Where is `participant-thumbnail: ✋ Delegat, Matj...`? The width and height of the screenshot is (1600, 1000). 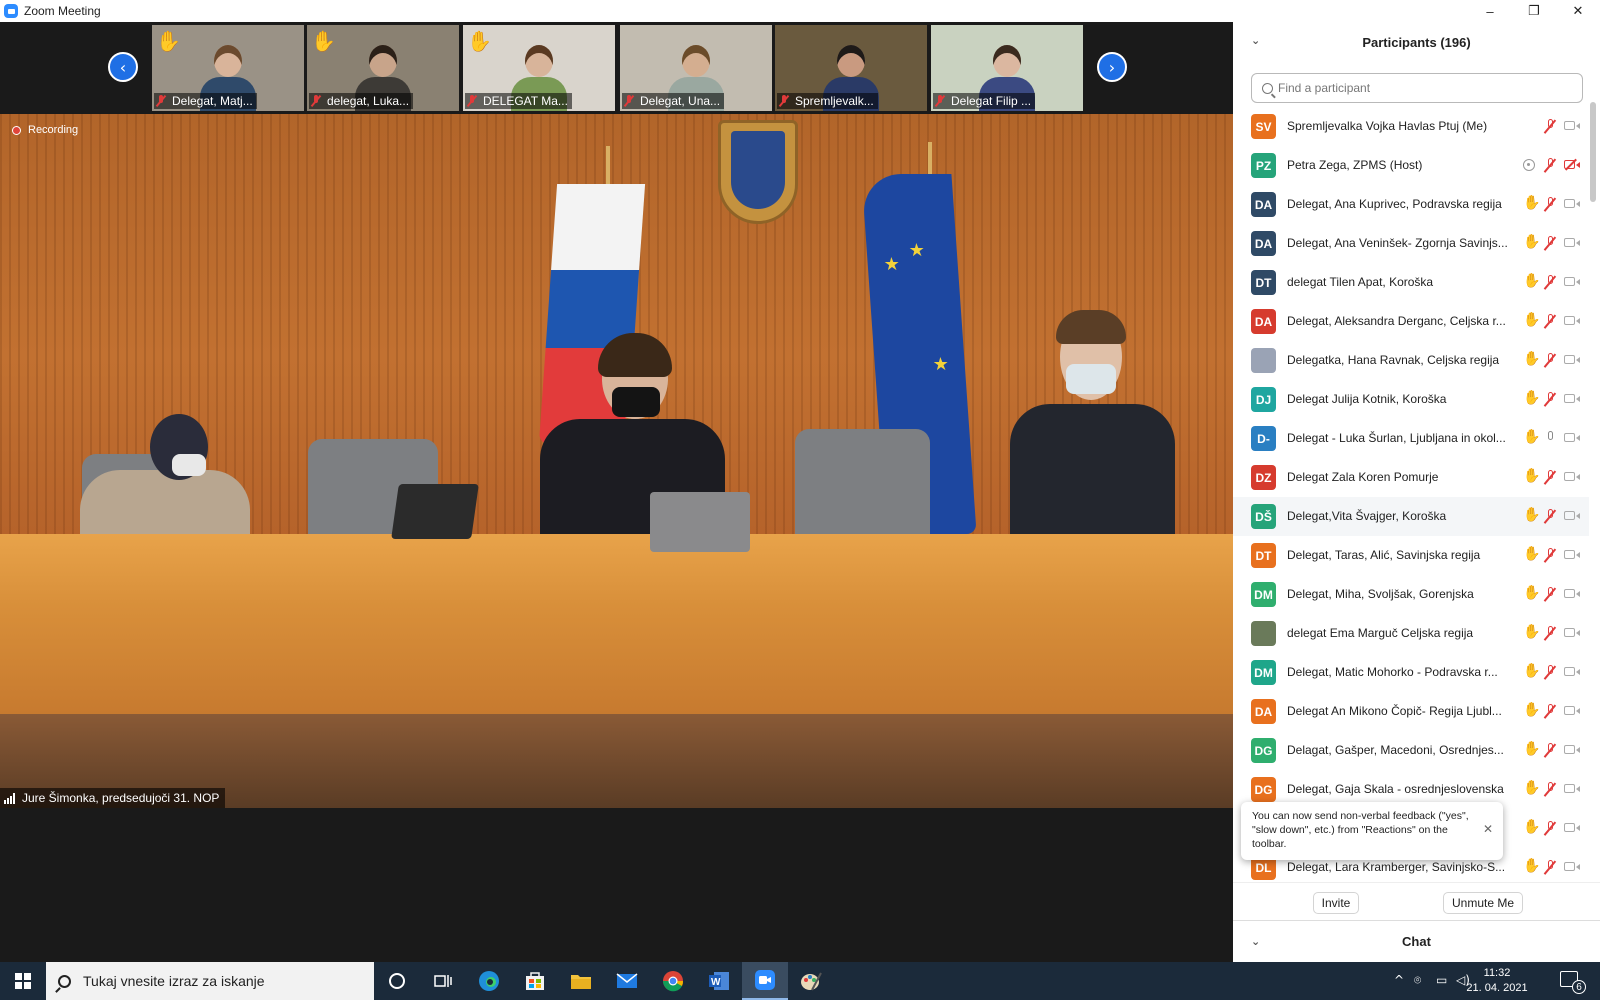
participant-thumbnail: ✋ Delegat, Matj... is located at coordinates (228, 68).